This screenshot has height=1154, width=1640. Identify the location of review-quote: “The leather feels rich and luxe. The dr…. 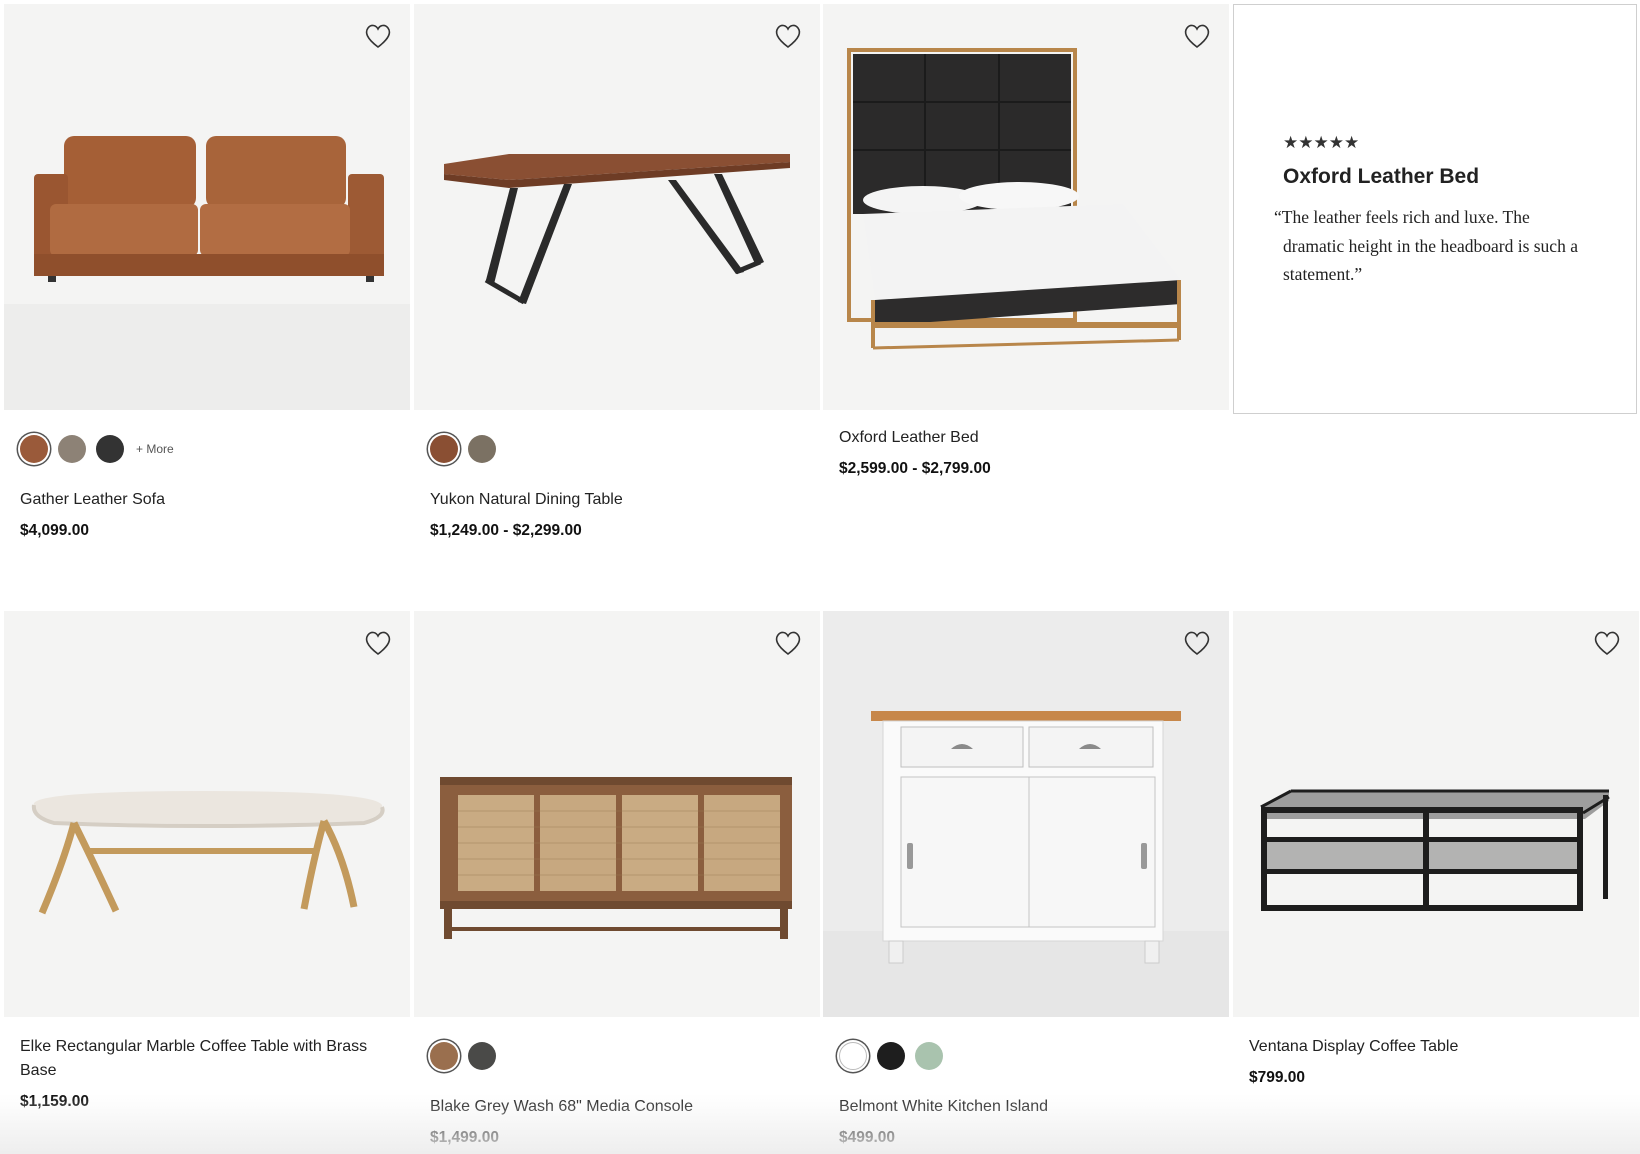
(1426, 245).